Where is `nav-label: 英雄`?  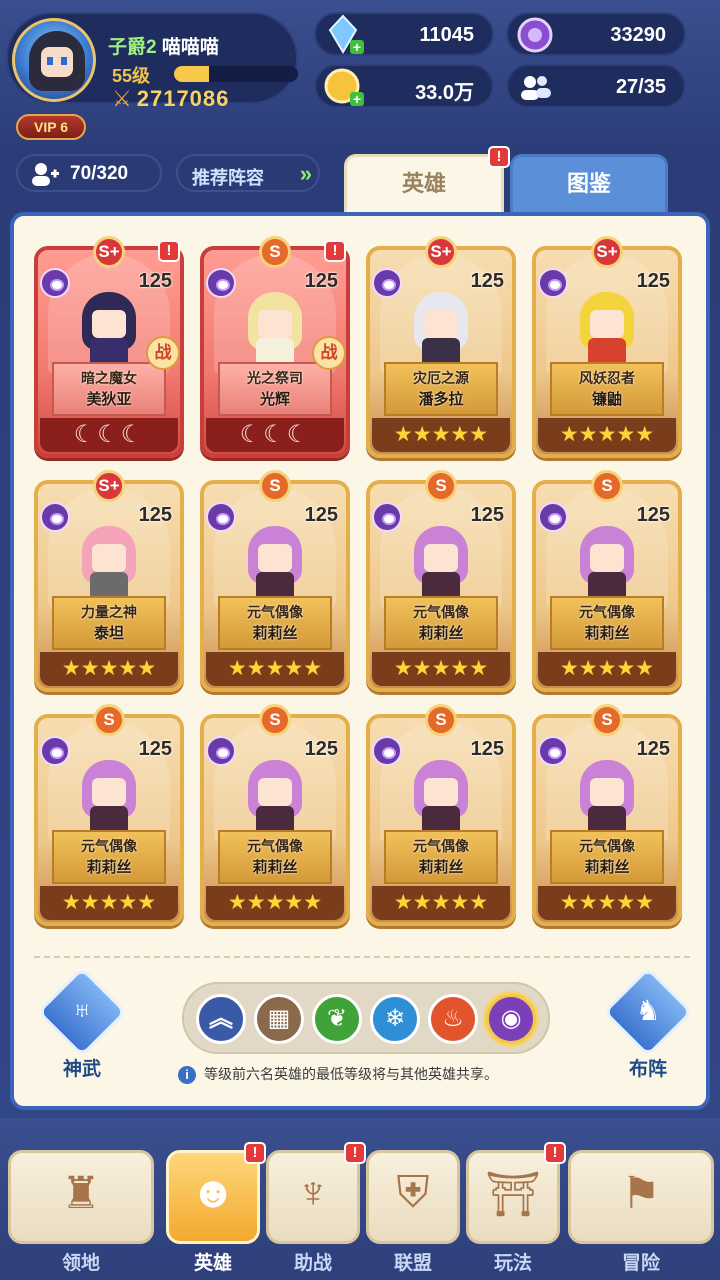 nav-label: 英雄 is located at coordinates (212, 1263).